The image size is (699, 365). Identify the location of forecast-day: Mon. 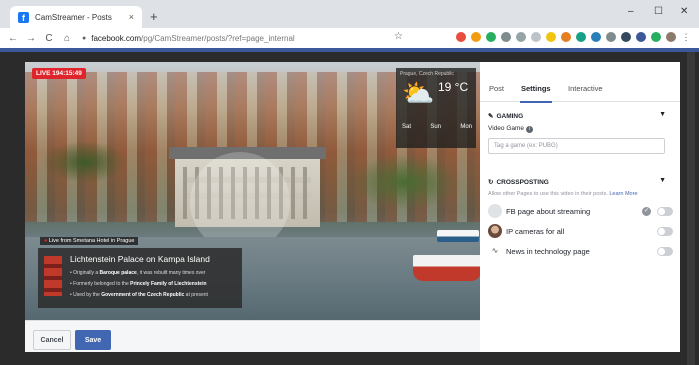
(466, 127).